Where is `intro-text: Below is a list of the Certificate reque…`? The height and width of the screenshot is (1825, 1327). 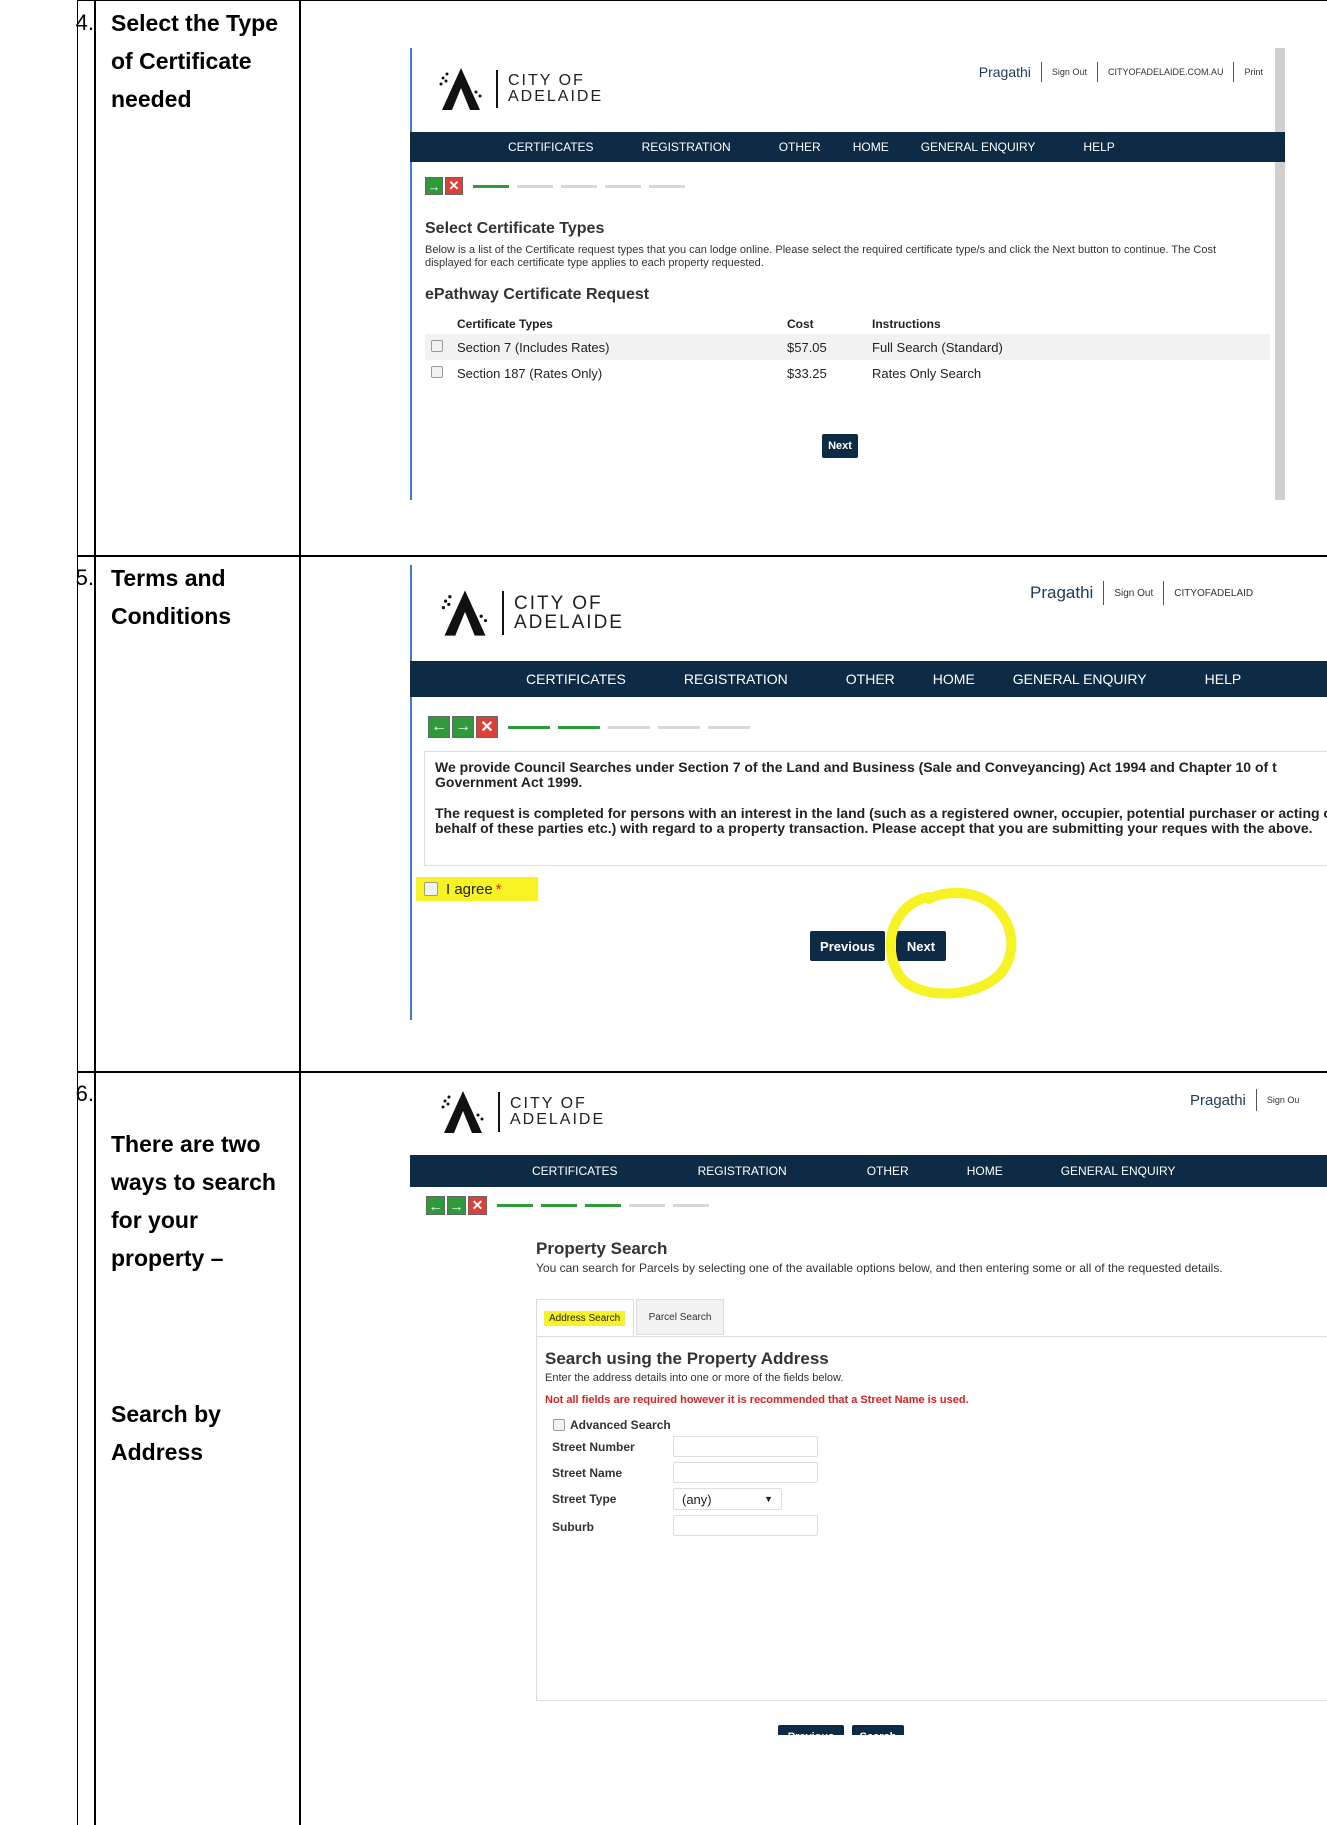
intro-text: Below is a list of the Certificate reque… is located at coordinates (821, 256).